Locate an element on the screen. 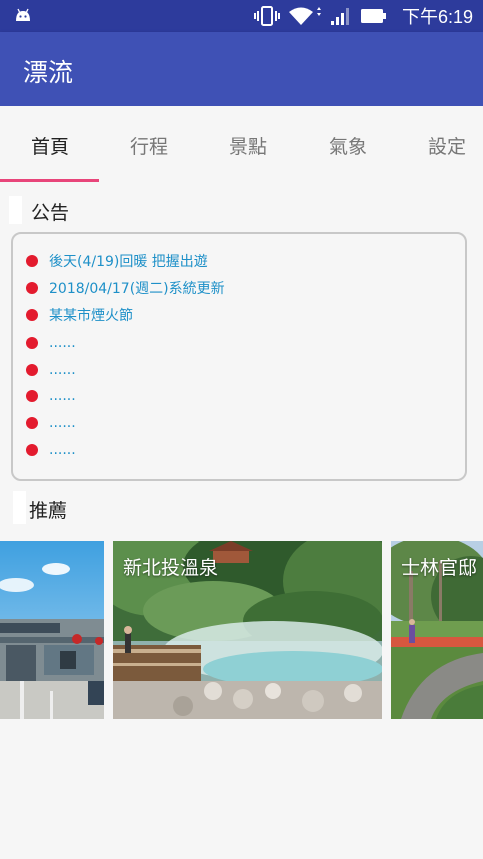 The height and width of the screenshot is (859, 483). wifi-icon is located at coordinates (304, 16).